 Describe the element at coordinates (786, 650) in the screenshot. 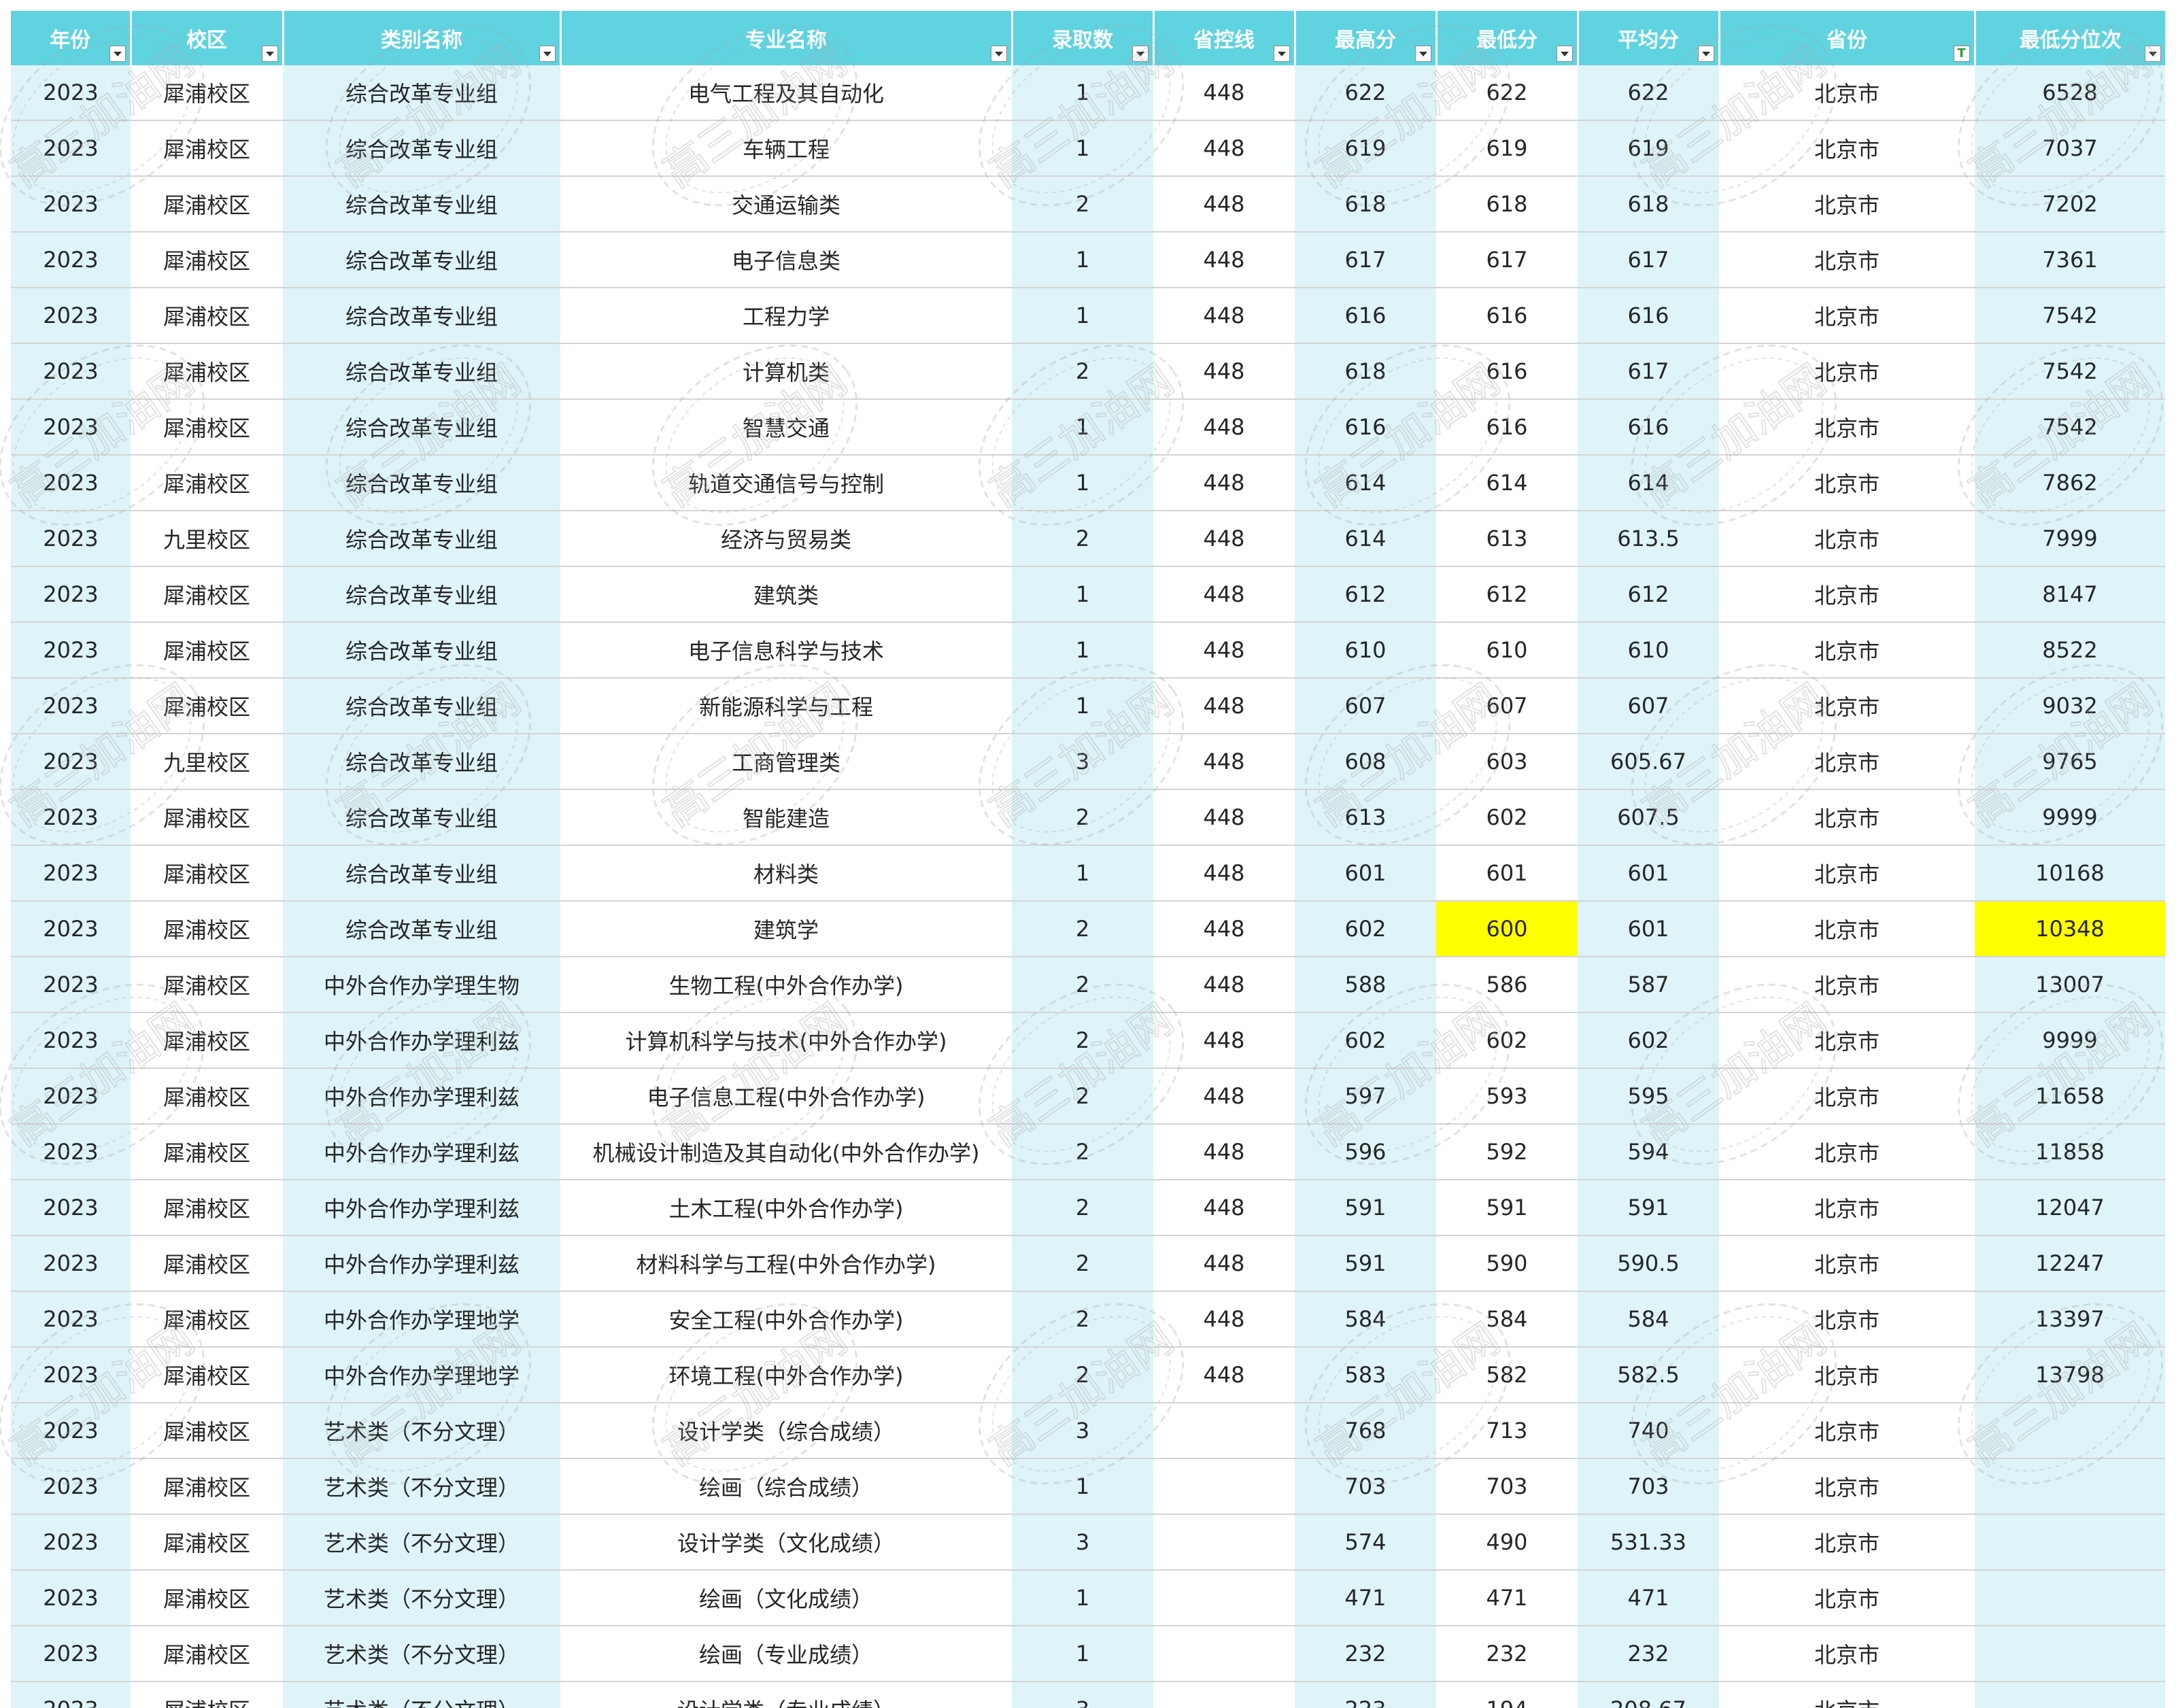

I see `table-cell: 电子信息科学与技术` at that location.